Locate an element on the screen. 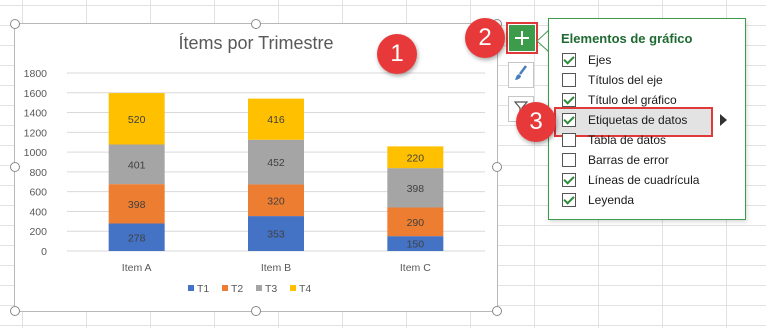 The image size is (766, 328). data-label: 520 is located at coordinates (137, 120).